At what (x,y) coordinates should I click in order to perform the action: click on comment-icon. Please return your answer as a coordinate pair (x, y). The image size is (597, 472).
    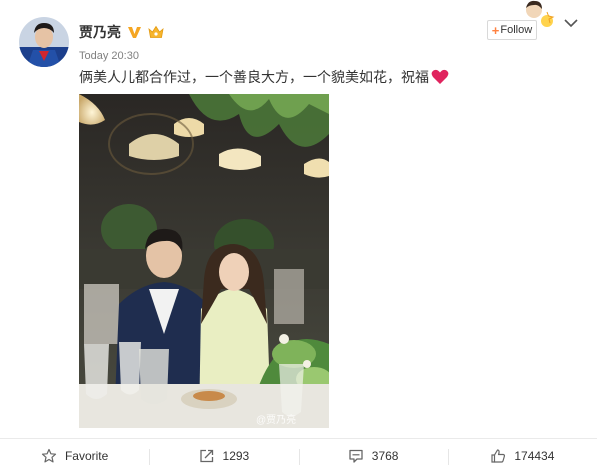
    Looking at the image, I should click on (356, 456).